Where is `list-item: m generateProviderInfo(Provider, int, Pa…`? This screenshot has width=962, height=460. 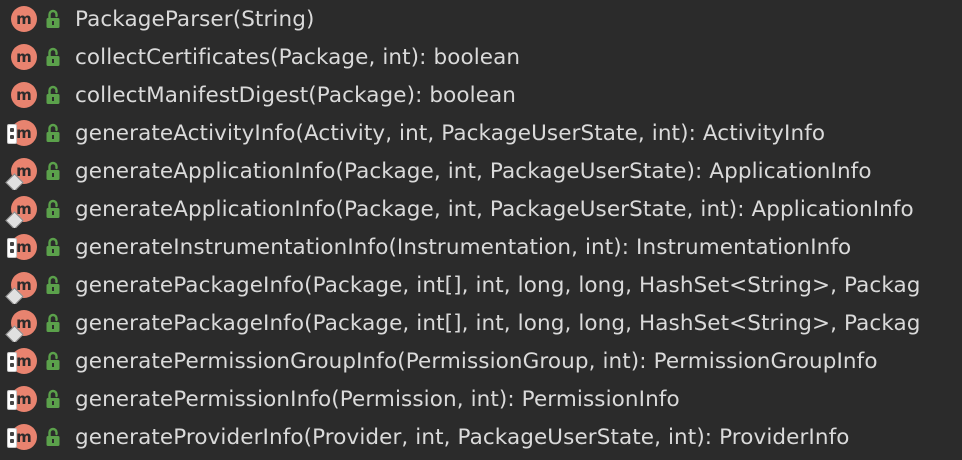
list-item: m generateProviderInfo(Provider, int, Pa… is located at coordinates (481, 437).